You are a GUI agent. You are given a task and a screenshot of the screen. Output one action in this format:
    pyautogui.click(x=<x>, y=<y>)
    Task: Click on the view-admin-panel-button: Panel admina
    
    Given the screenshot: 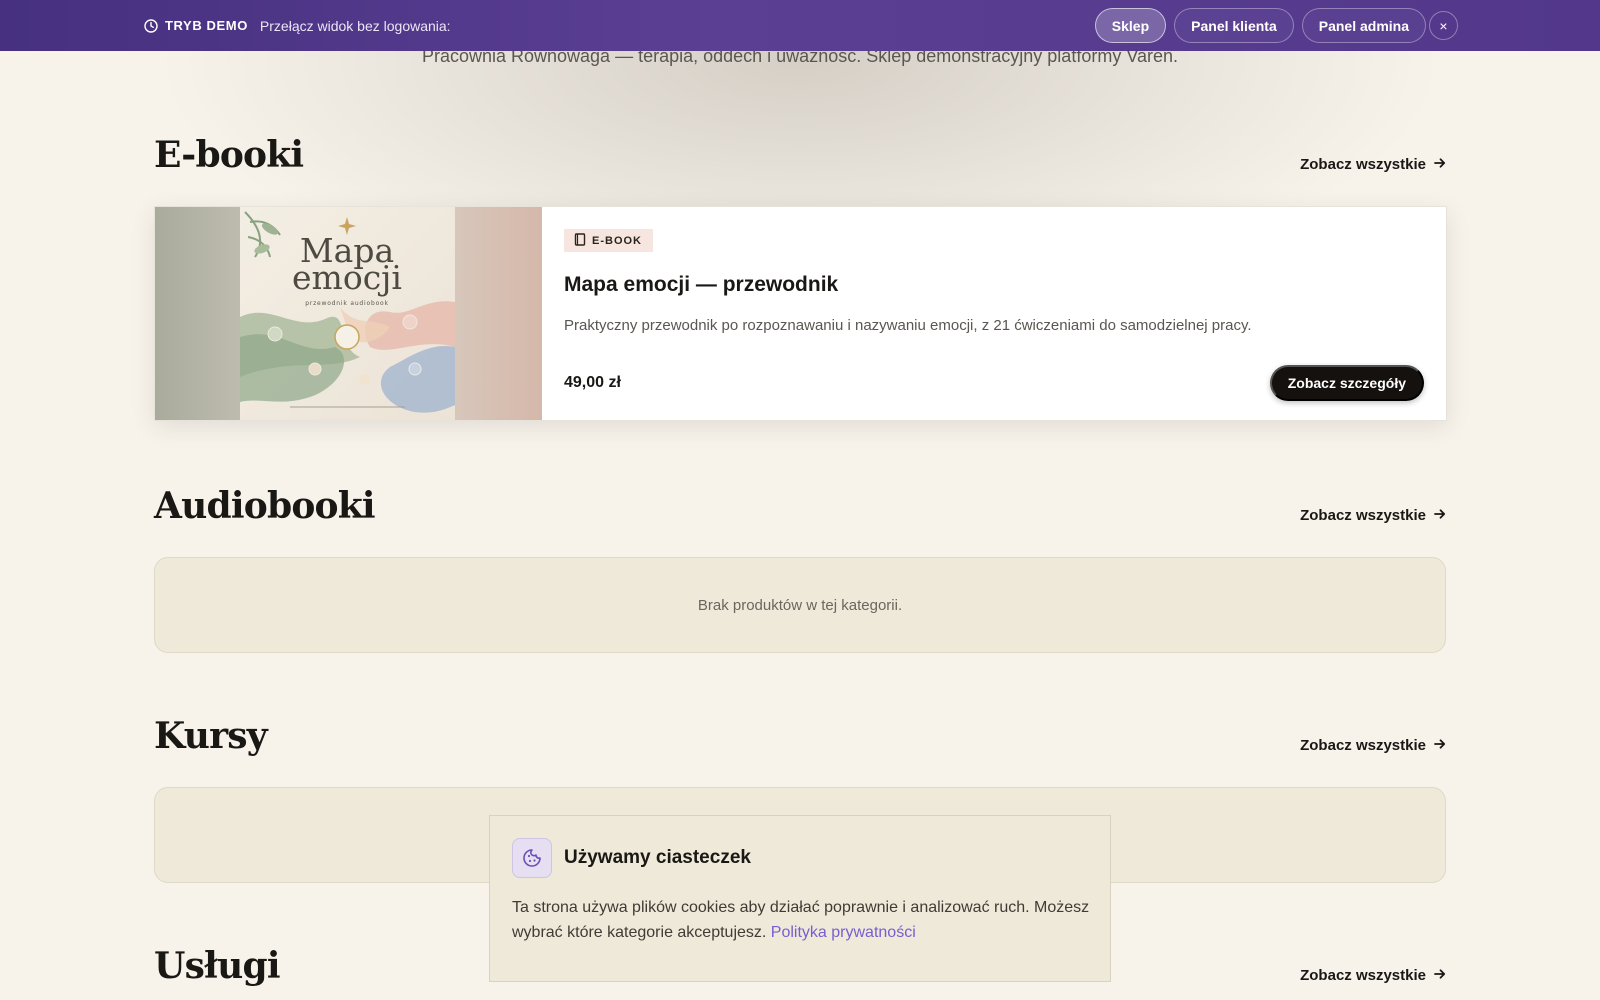 What is the action you would take?
    pyautogui.click(x=1363, y=25)
    